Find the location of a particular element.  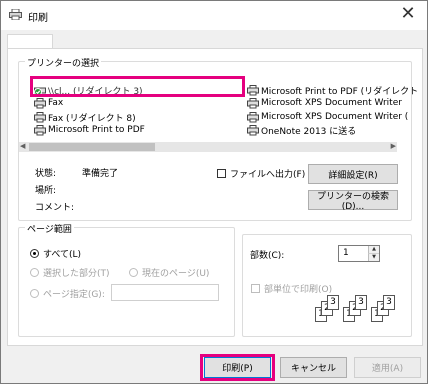

printer-name: Fax (リダイレクト 8) is located at coordinates (92, 118).